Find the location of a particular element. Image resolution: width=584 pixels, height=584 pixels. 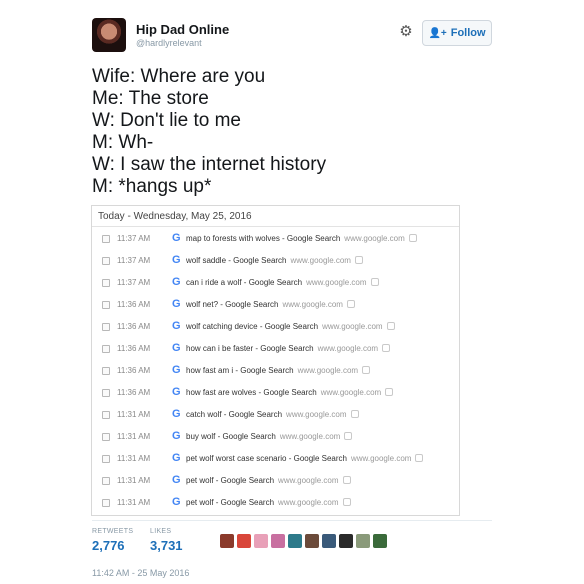

query-title: buy wolf - Google Search is located at coordinates (231, 436).